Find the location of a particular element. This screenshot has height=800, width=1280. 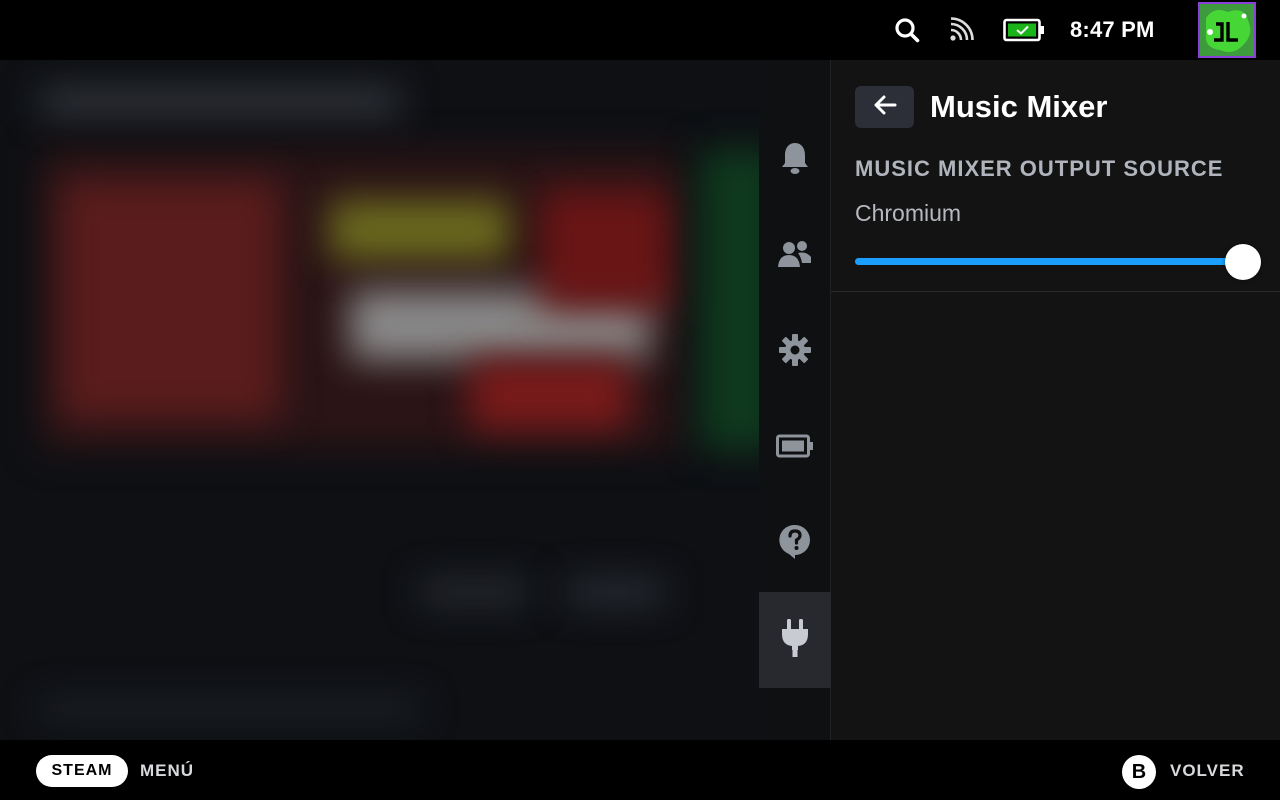

rail-item-performance is located at coordinates (795, 448).